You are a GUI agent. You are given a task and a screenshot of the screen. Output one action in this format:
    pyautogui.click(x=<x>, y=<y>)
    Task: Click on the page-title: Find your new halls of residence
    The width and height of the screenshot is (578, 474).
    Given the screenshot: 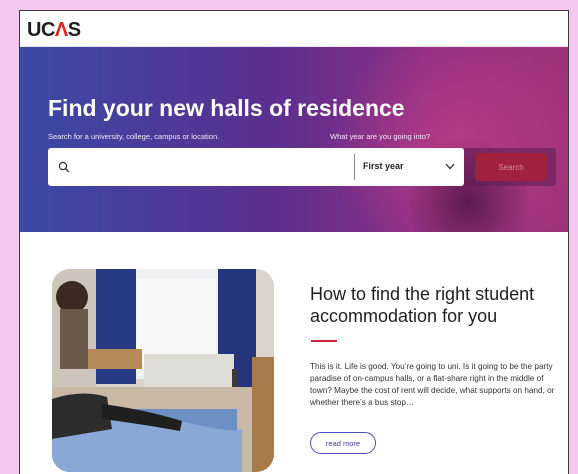 What is the action you would take?
    pyautogui.click(x=226, y=108)
    